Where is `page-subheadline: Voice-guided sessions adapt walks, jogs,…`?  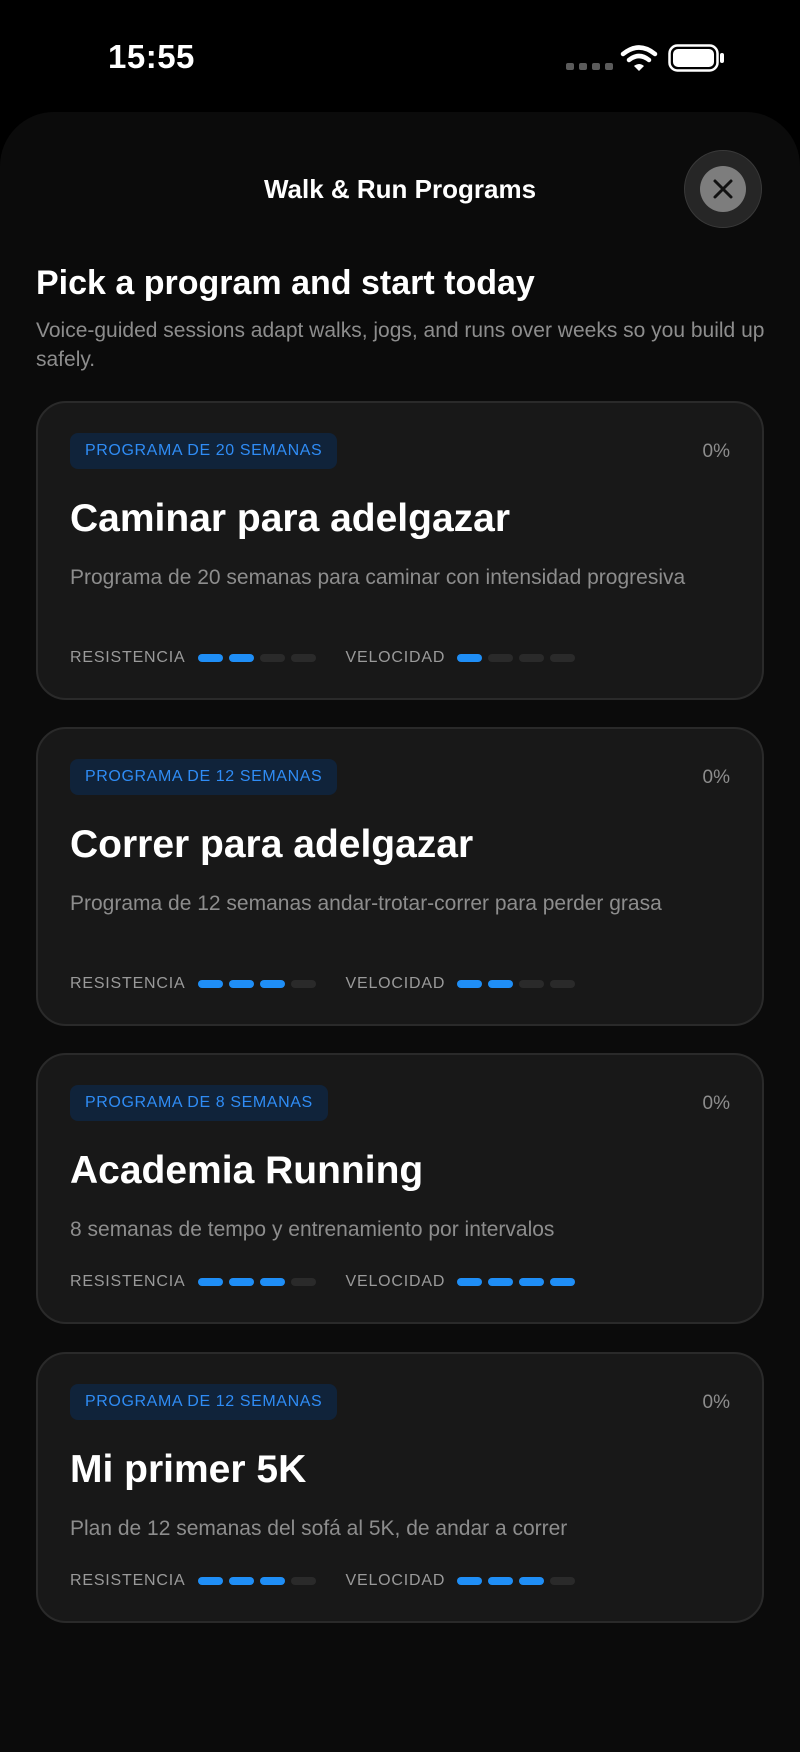 page-subheadline: Voice-guided sessions adapt walks, jogs,… is located at coordinates (400, 345).